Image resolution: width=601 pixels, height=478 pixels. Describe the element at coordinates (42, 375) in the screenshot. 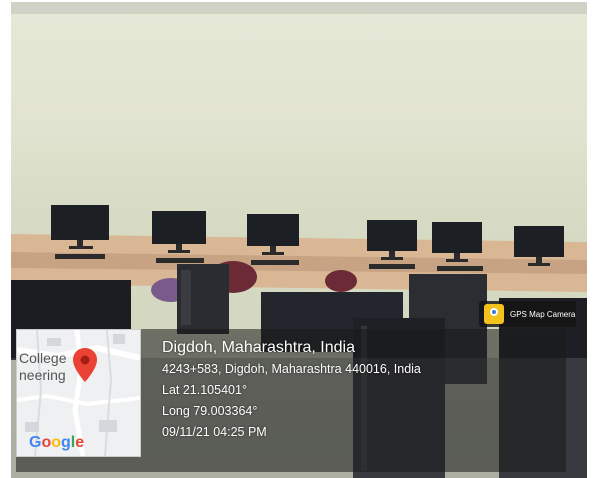

I see `map-label-line2: neering` at that location.